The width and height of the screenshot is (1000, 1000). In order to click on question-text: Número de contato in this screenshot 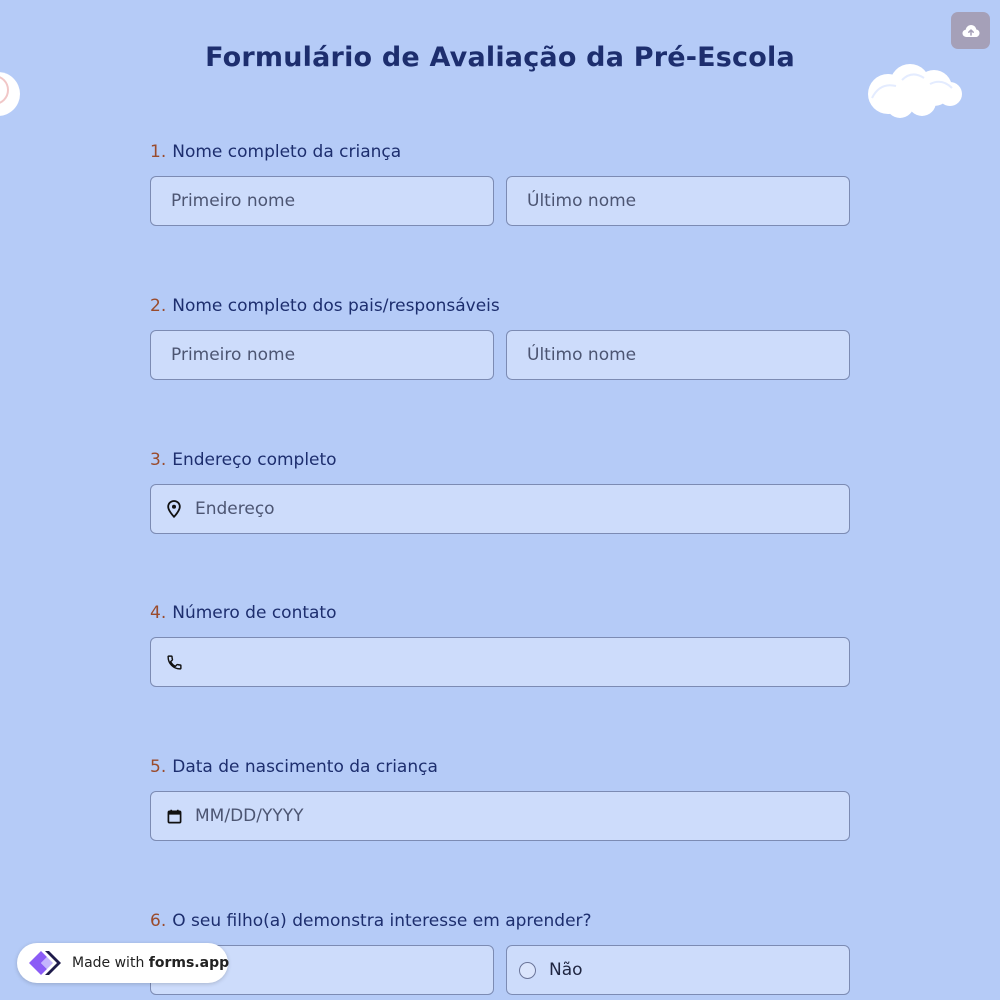, I will do `click(254, 613)`.